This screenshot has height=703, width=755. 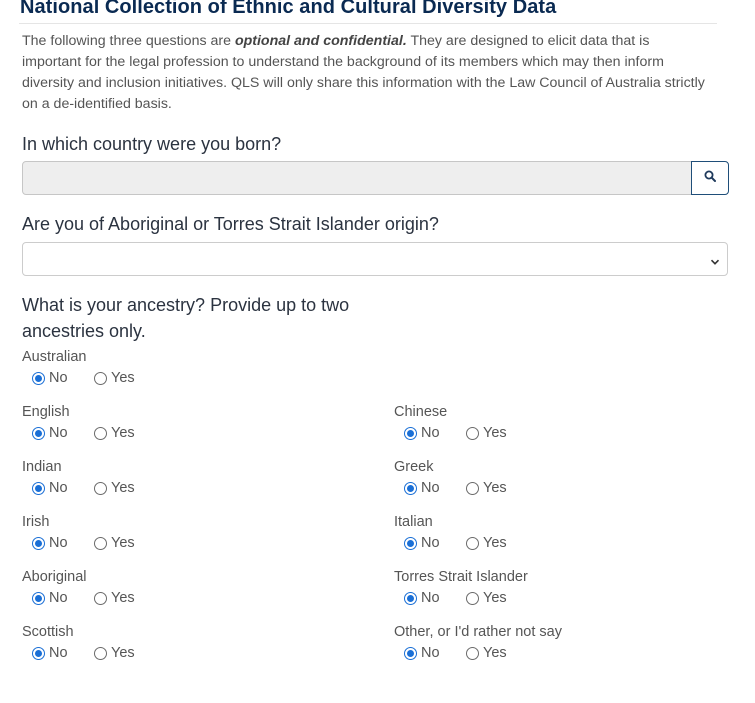 What do you see at coordinates (54, 577) in the screenshot?
I see `ancestry-label: Aboriginal` at bounding box center [54, 577].